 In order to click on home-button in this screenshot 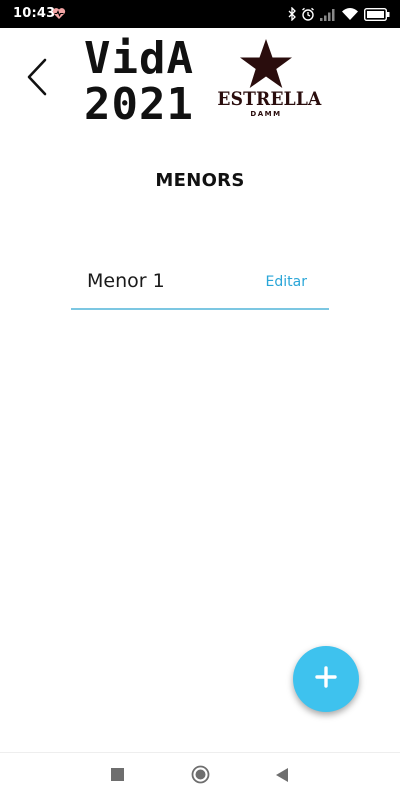, I will do `click(200, 777)`.